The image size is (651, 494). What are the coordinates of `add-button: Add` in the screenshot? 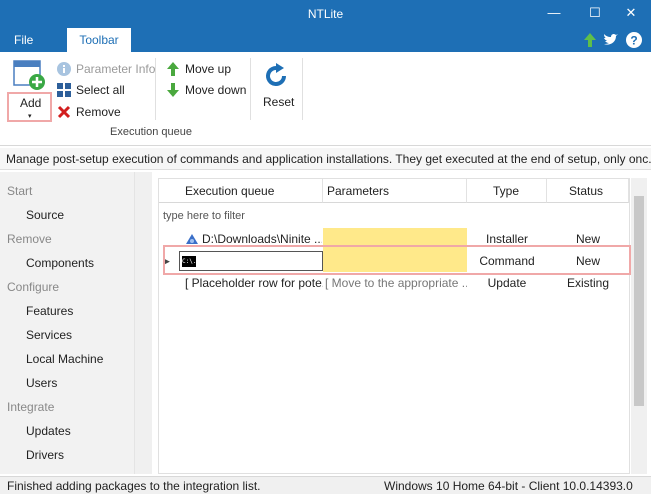 It's located at (30, 103).